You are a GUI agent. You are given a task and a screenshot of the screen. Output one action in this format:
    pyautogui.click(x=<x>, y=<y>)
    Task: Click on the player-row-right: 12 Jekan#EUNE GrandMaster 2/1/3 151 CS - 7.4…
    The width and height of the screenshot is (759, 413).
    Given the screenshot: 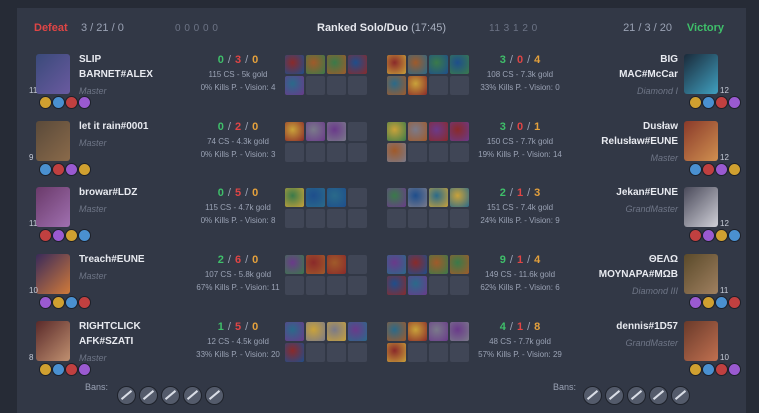 What is the action you would take?
    pyautogui.click(x=381, y=218)
    